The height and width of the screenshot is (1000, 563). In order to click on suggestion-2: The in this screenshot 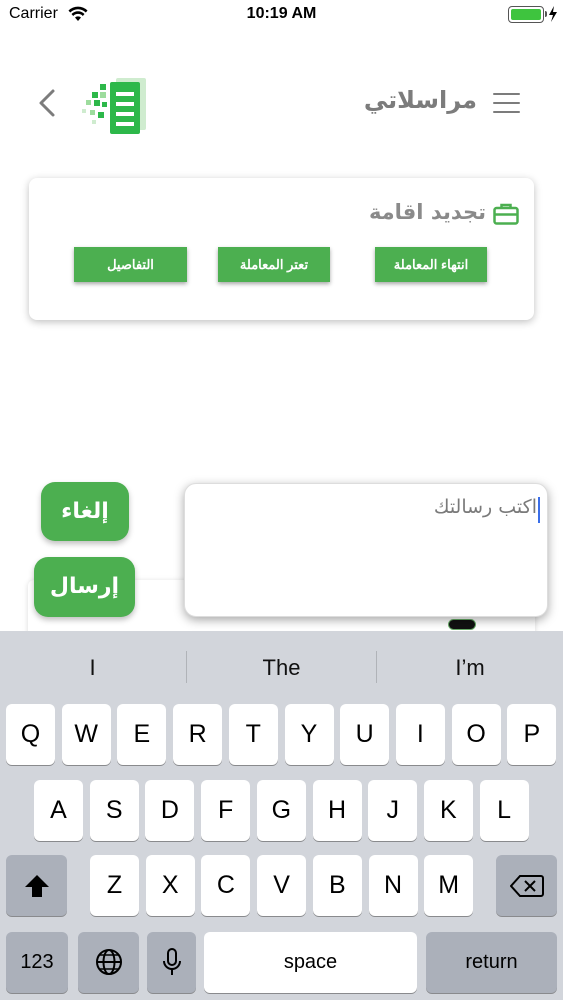, I will do `click(281, 666)`.